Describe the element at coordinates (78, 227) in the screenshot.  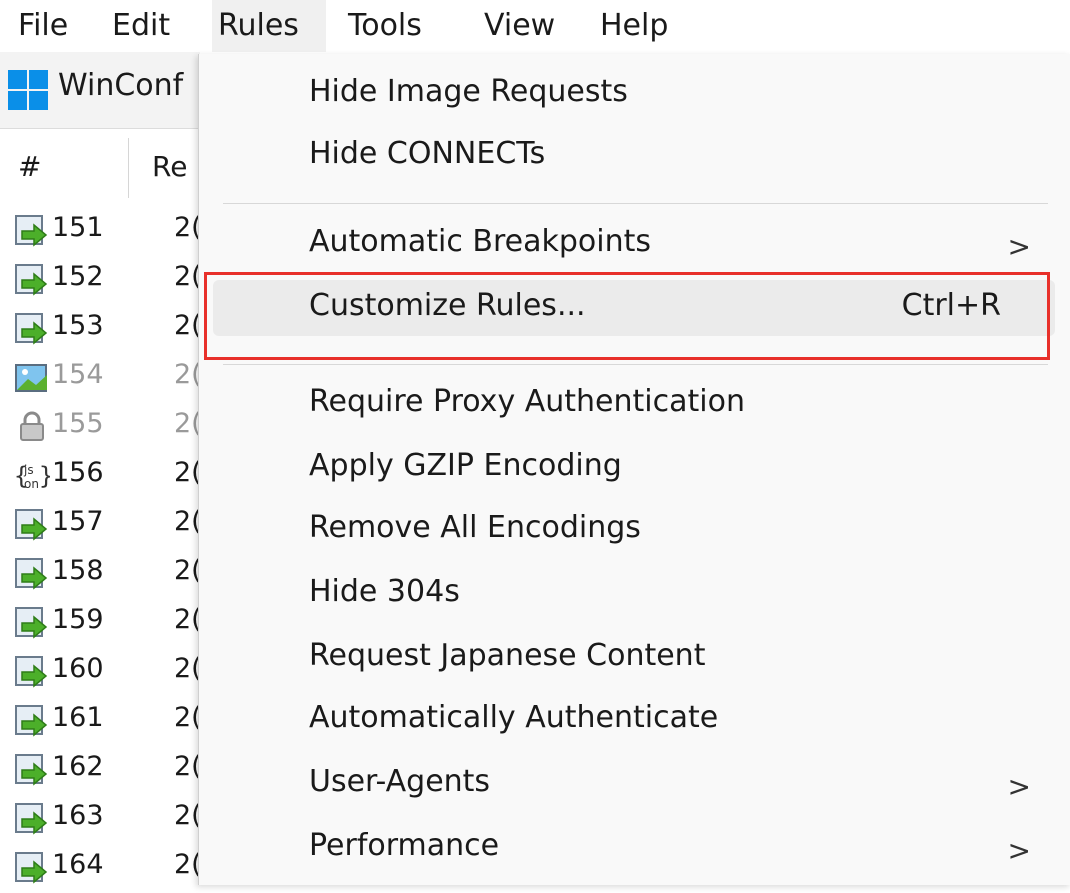
I see `session-number: 151` at that location.